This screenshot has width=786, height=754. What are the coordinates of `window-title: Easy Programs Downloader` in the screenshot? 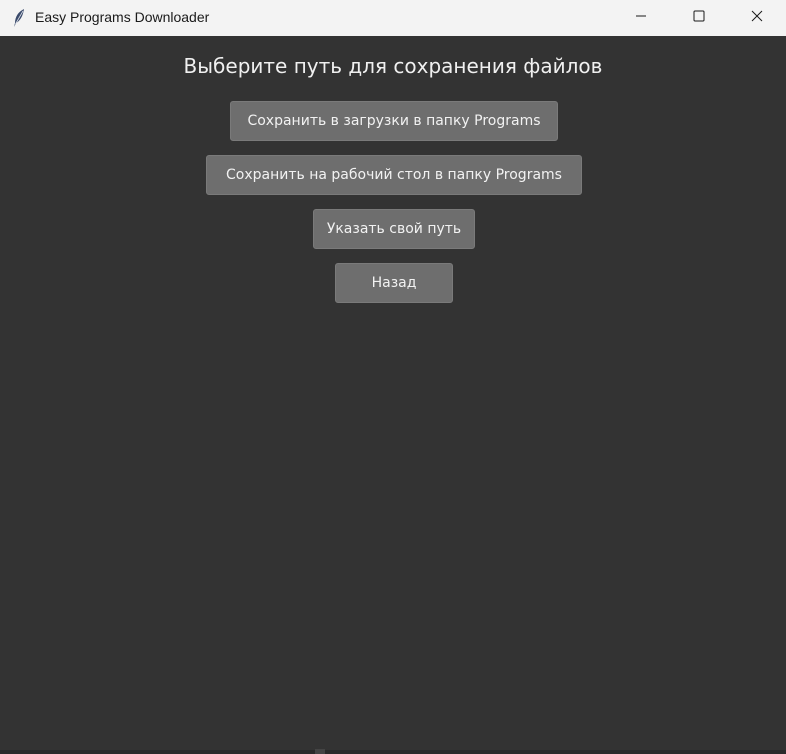 It's located at (122, 17).